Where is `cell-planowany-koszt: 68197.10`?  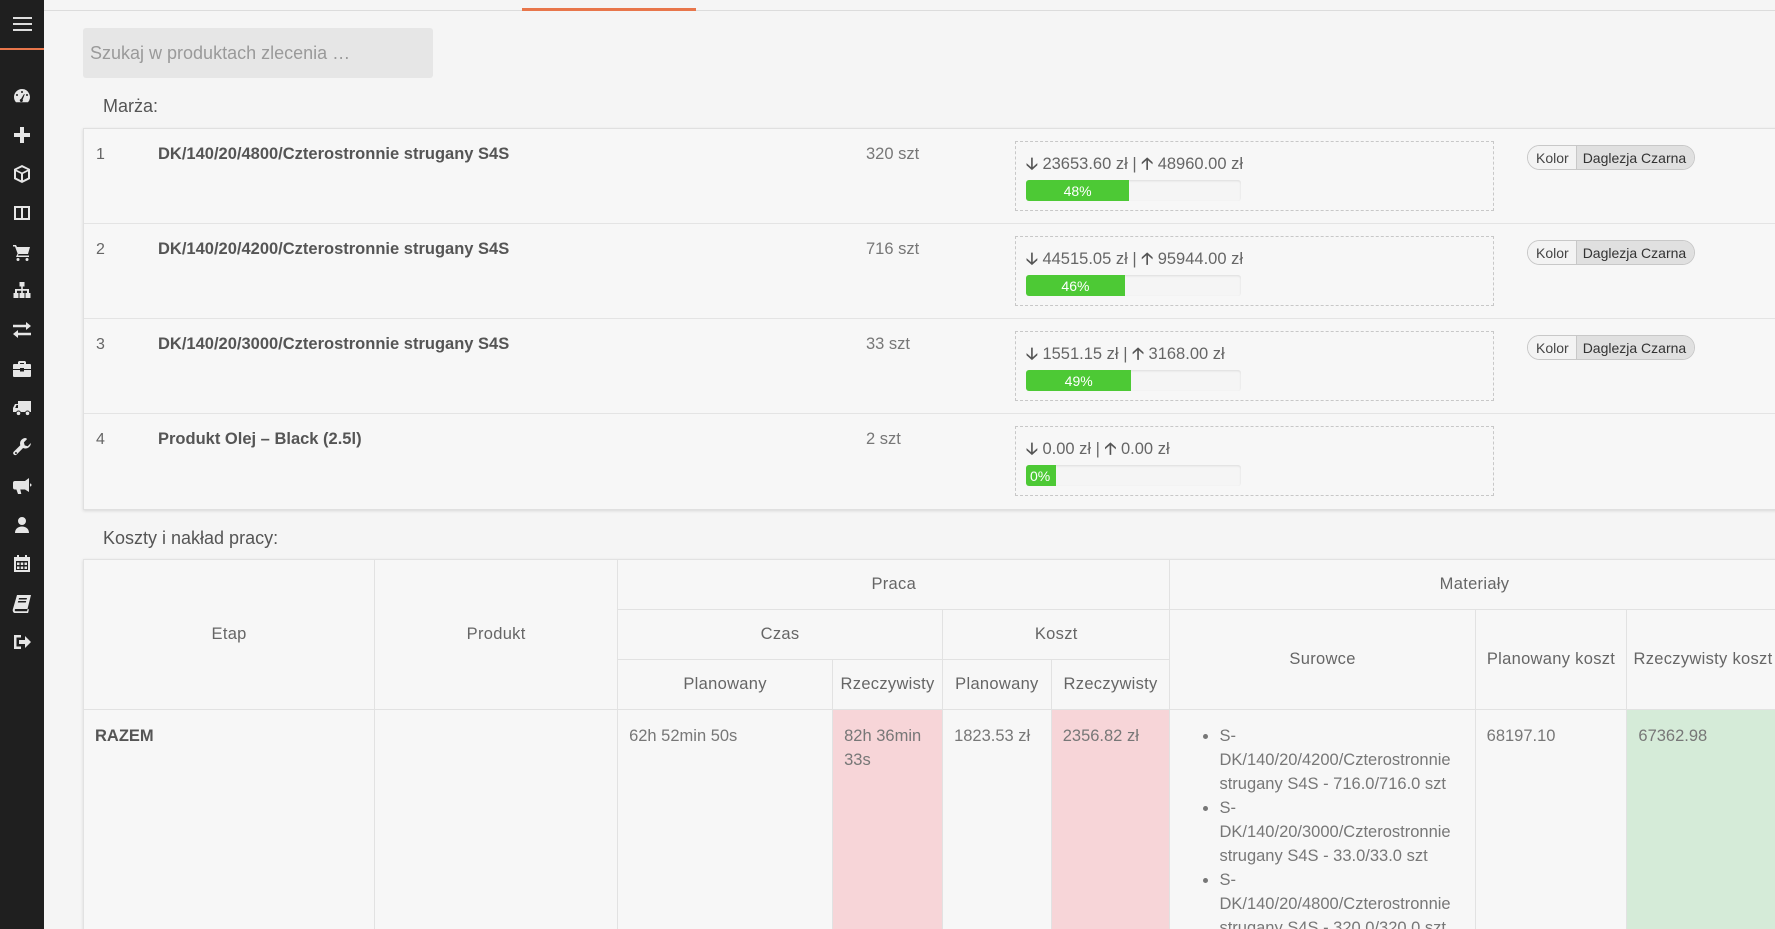 cell-planowany-koszt: 68197.10 is located at coordinates (1551, 819).